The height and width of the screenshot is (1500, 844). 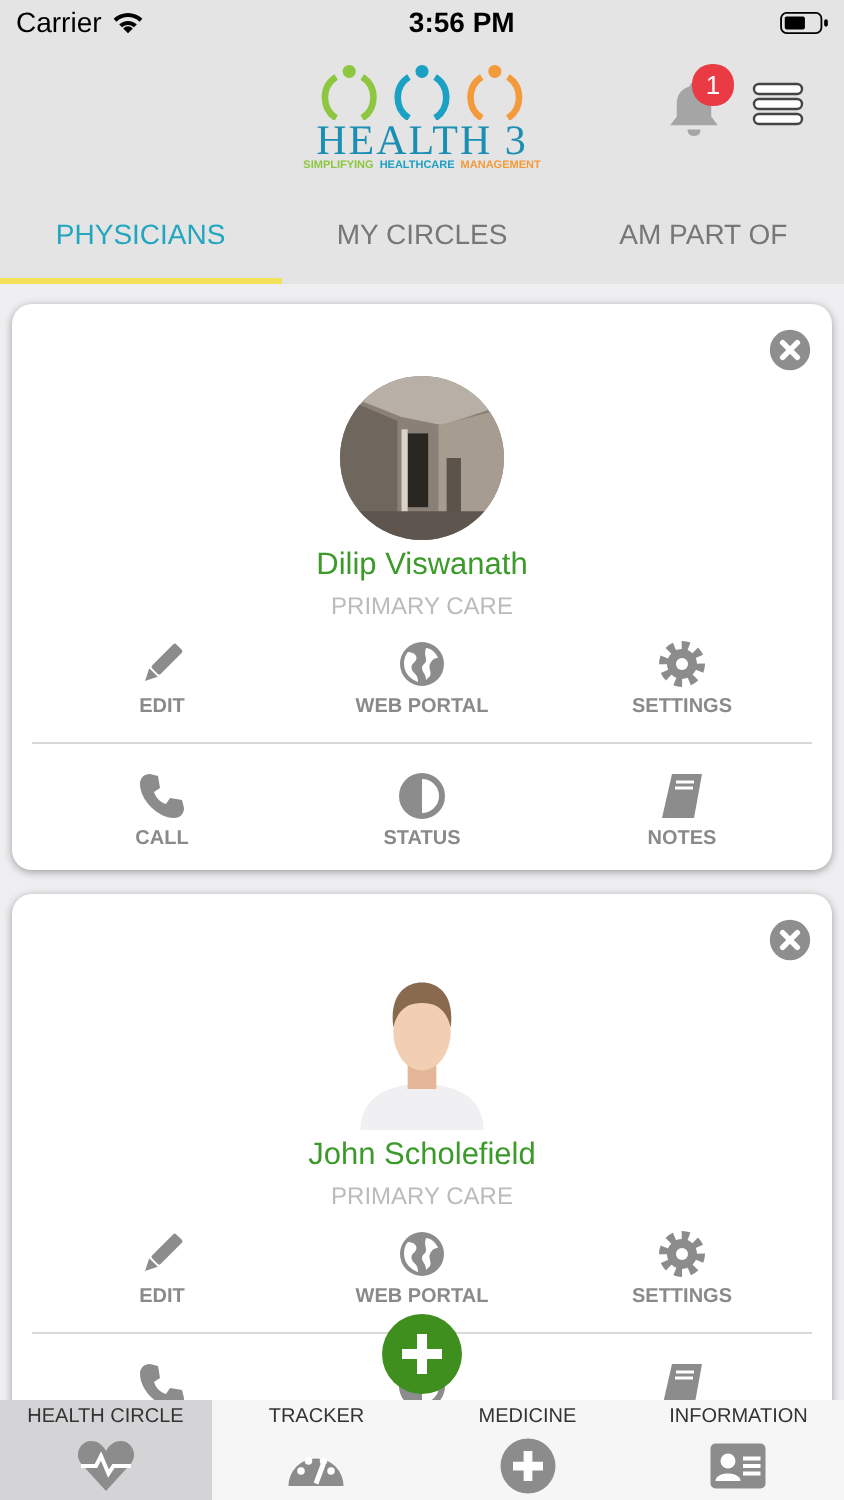 What do you see at coordinates (422, 140) in the screenshot?
I see `logo-title: HEALTH 3` at bounding box center [422, 140].